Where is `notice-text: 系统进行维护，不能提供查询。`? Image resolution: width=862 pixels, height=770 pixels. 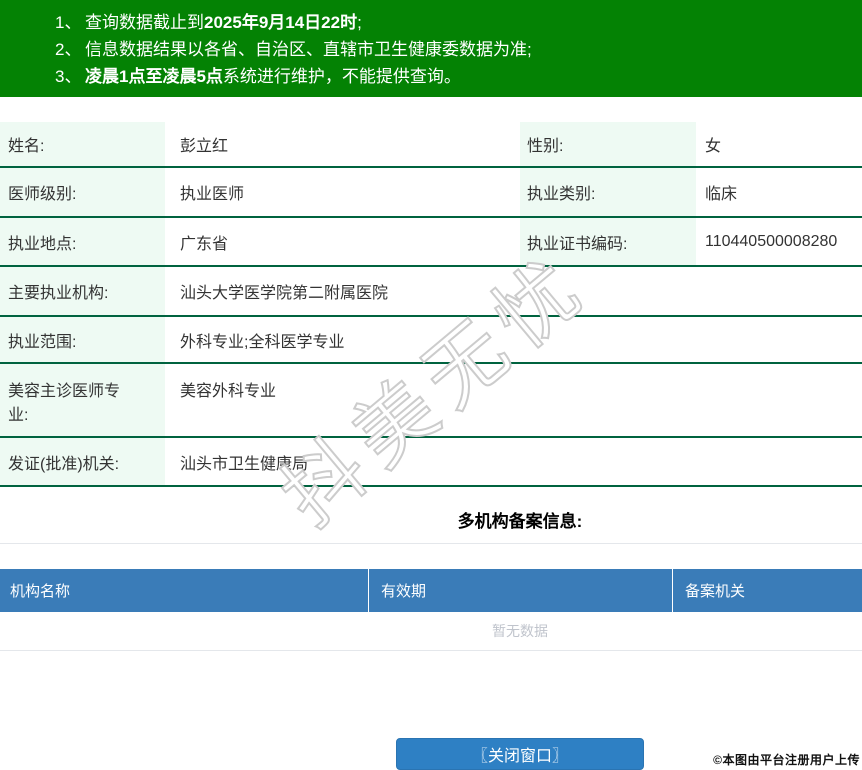
notice-text: 系统进行维护，不能提供查询。 is located at coordinates (341, 76).